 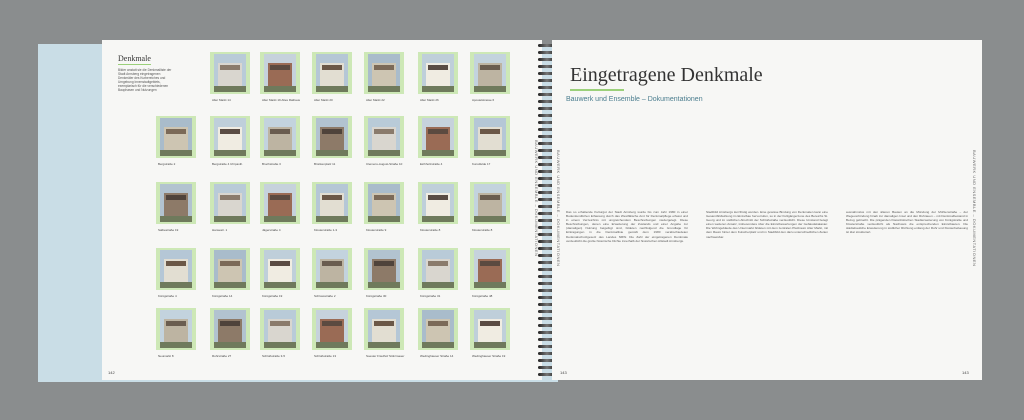 What do you see at coordinates (431, 164) in the screenshot?
I see `photo-caption: Eichholzstraße 4` at bounding box center [431, 164].